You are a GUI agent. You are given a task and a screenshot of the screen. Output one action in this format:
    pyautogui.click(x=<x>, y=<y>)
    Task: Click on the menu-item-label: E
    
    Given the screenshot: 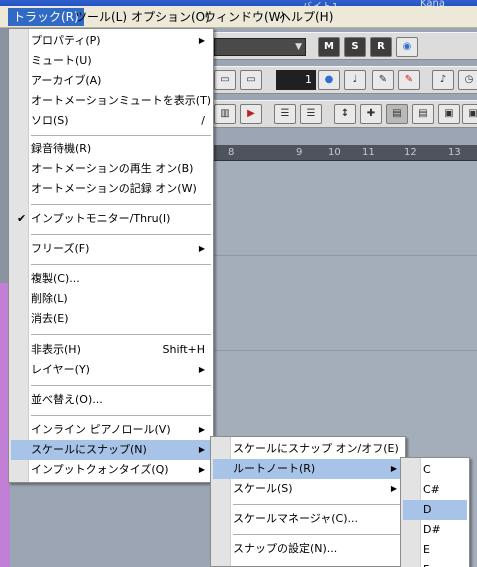 What is the action you would take?
    pyautogui.click(x=426, y=549)
    